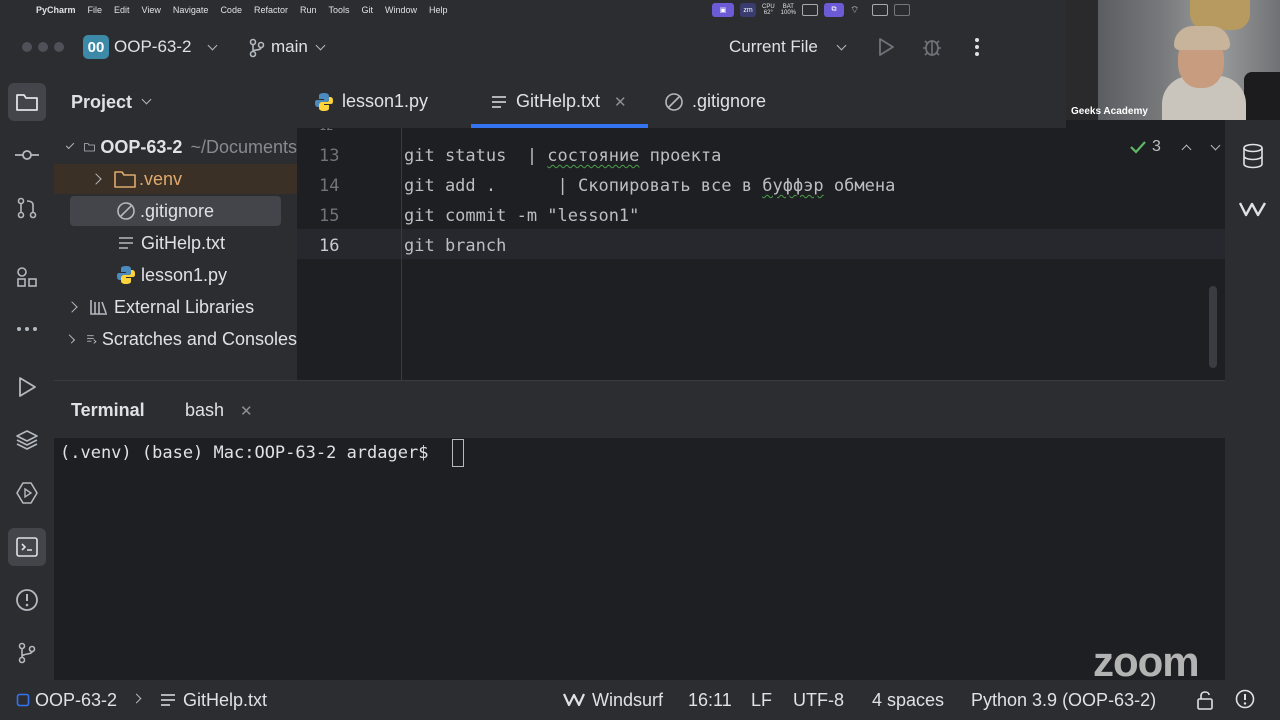 This screenshot has width=1280, height=720. What do you see at coordinates (183, 242) in the screenshot?
I see `tree-item-label: GitHelp.txt` at bounding box center [183, 242].